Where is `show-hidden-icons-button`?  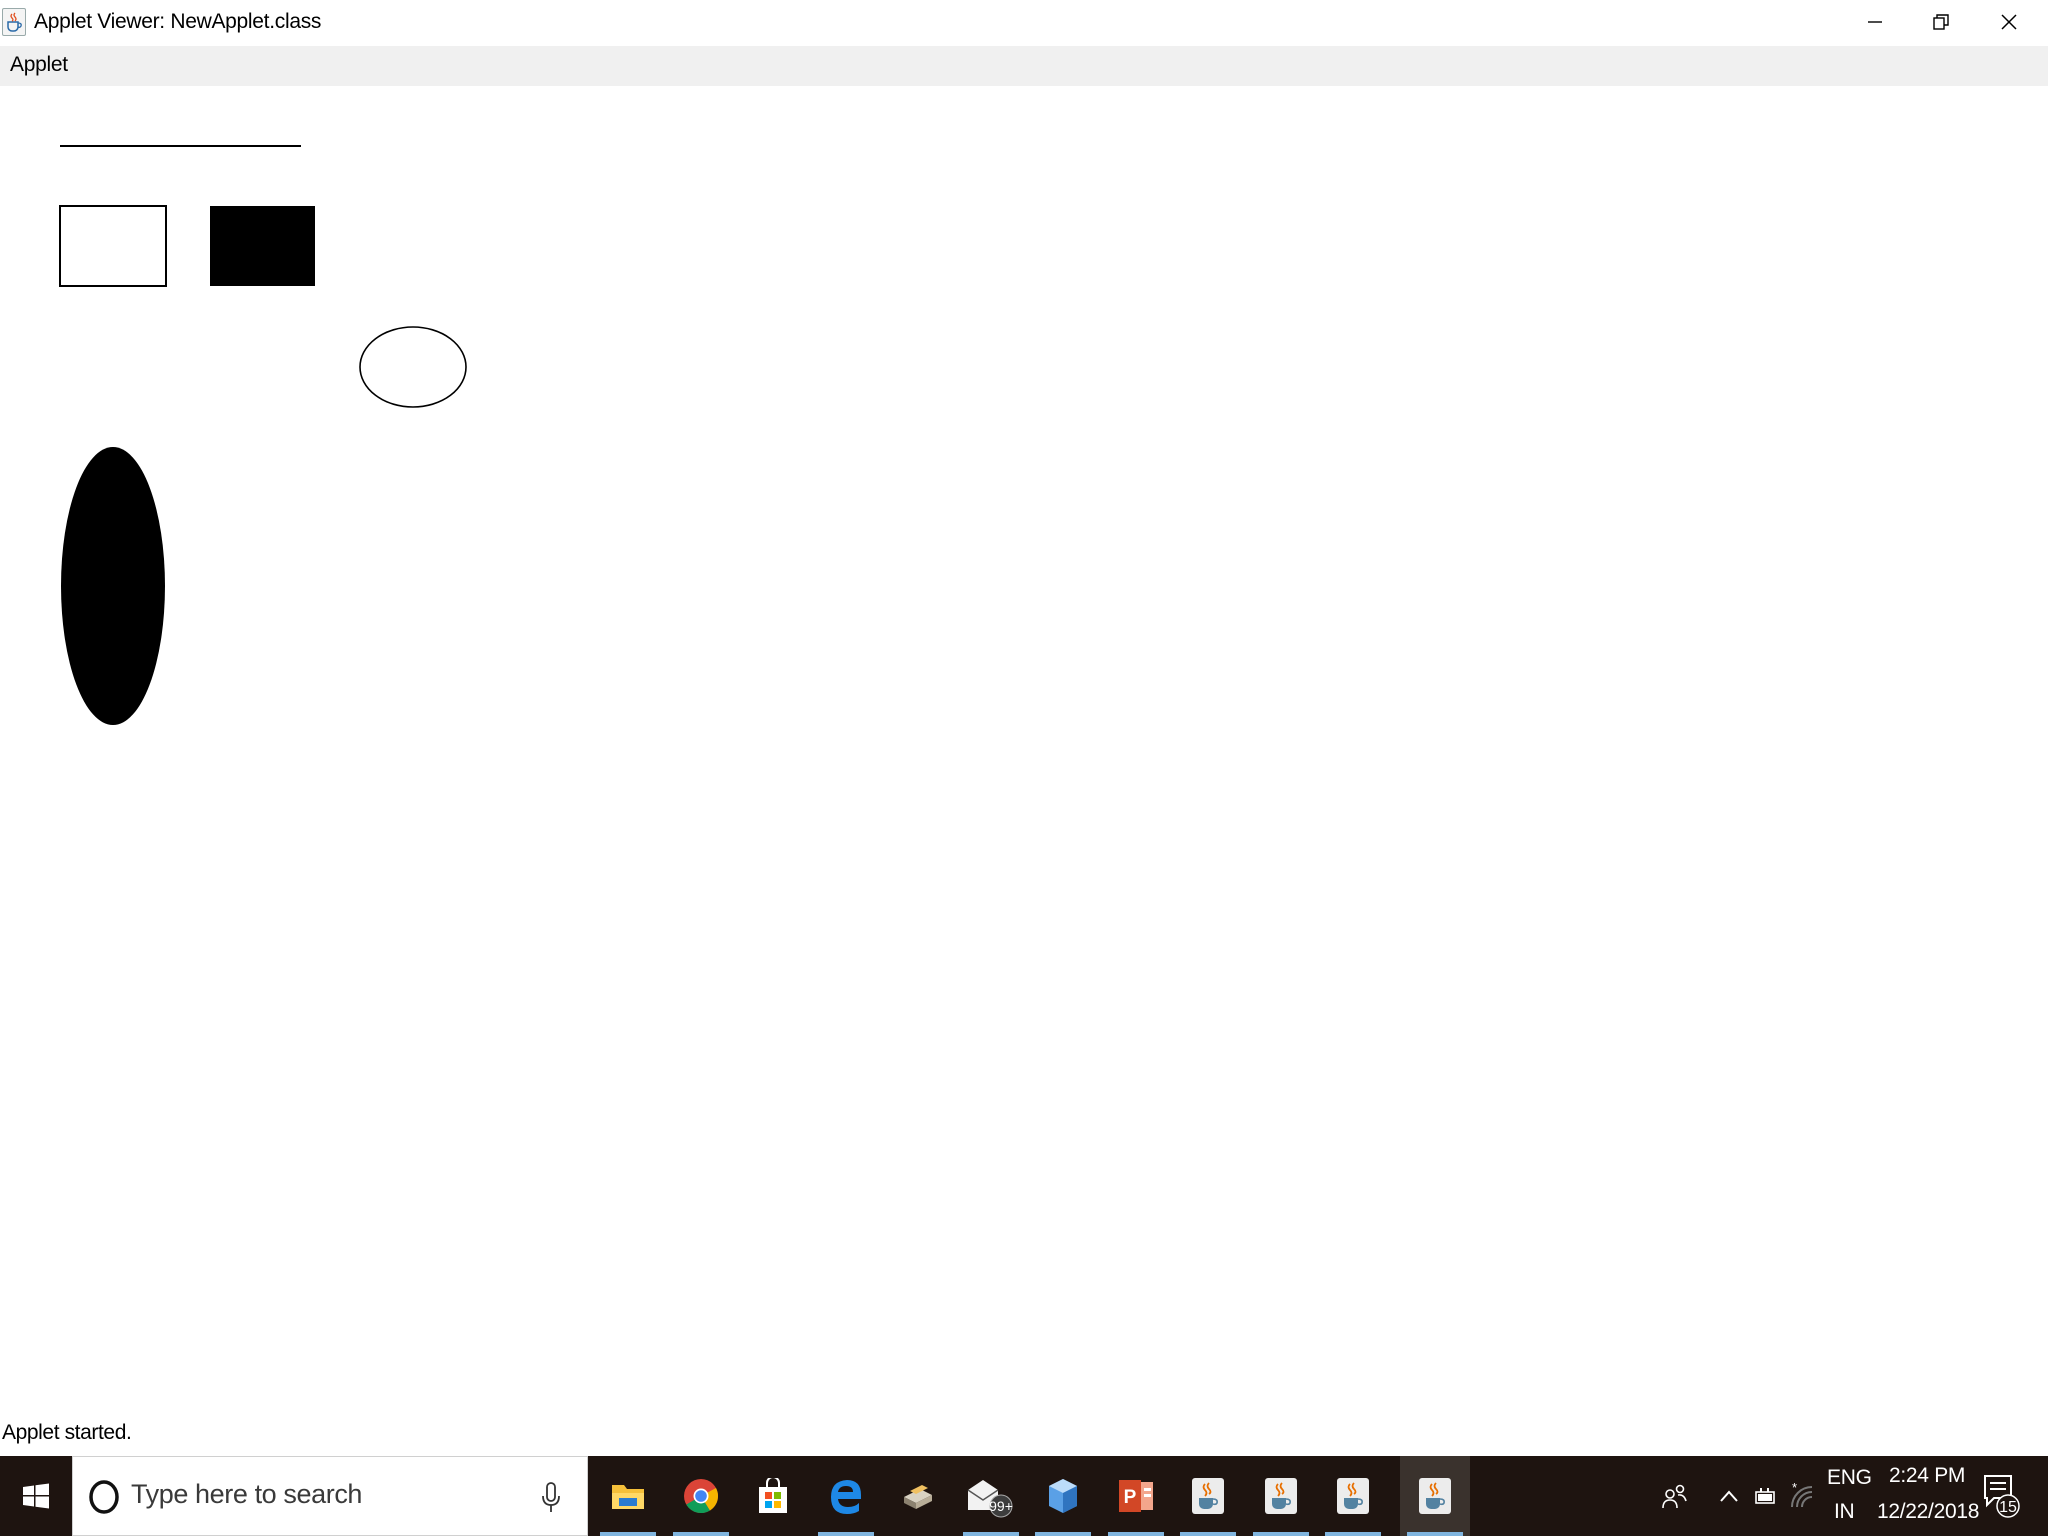 show-hidden-icons-button is located at coordinates (1729, 1496).